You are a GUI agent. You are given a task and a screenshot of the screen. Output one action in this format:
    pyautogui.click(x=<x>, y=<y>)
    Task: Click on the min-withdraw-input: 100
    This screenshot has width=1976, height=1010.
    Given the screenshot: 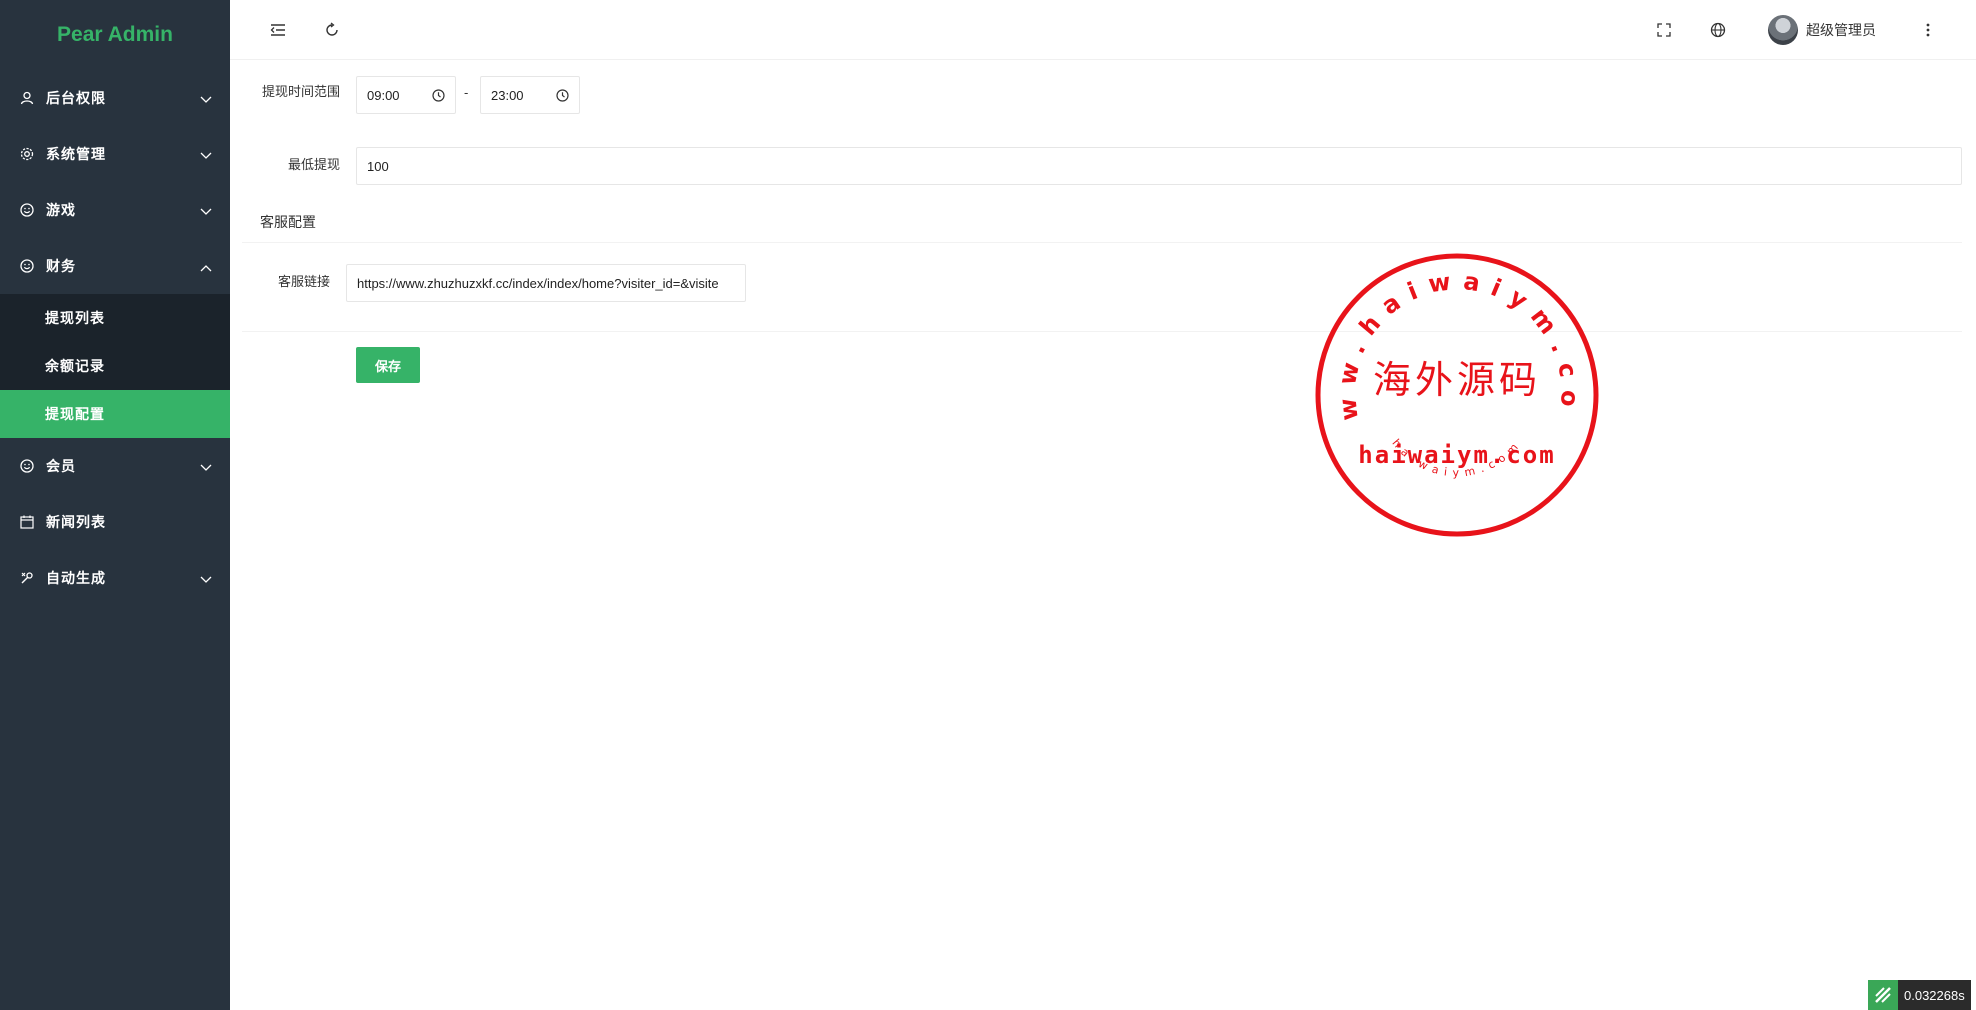 What is the action you would take?
    pyautogui.click(x=1159, y=166)
    